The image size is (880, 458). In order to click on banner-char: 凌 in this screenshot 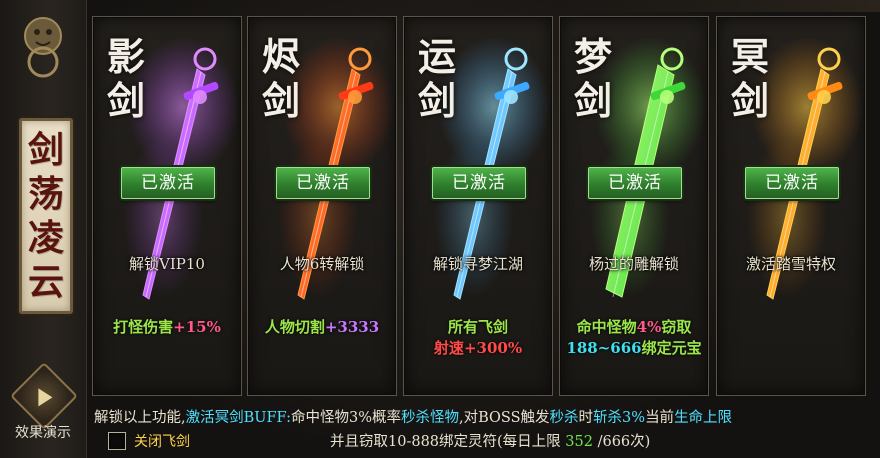, I will do `click(45, 238)`.